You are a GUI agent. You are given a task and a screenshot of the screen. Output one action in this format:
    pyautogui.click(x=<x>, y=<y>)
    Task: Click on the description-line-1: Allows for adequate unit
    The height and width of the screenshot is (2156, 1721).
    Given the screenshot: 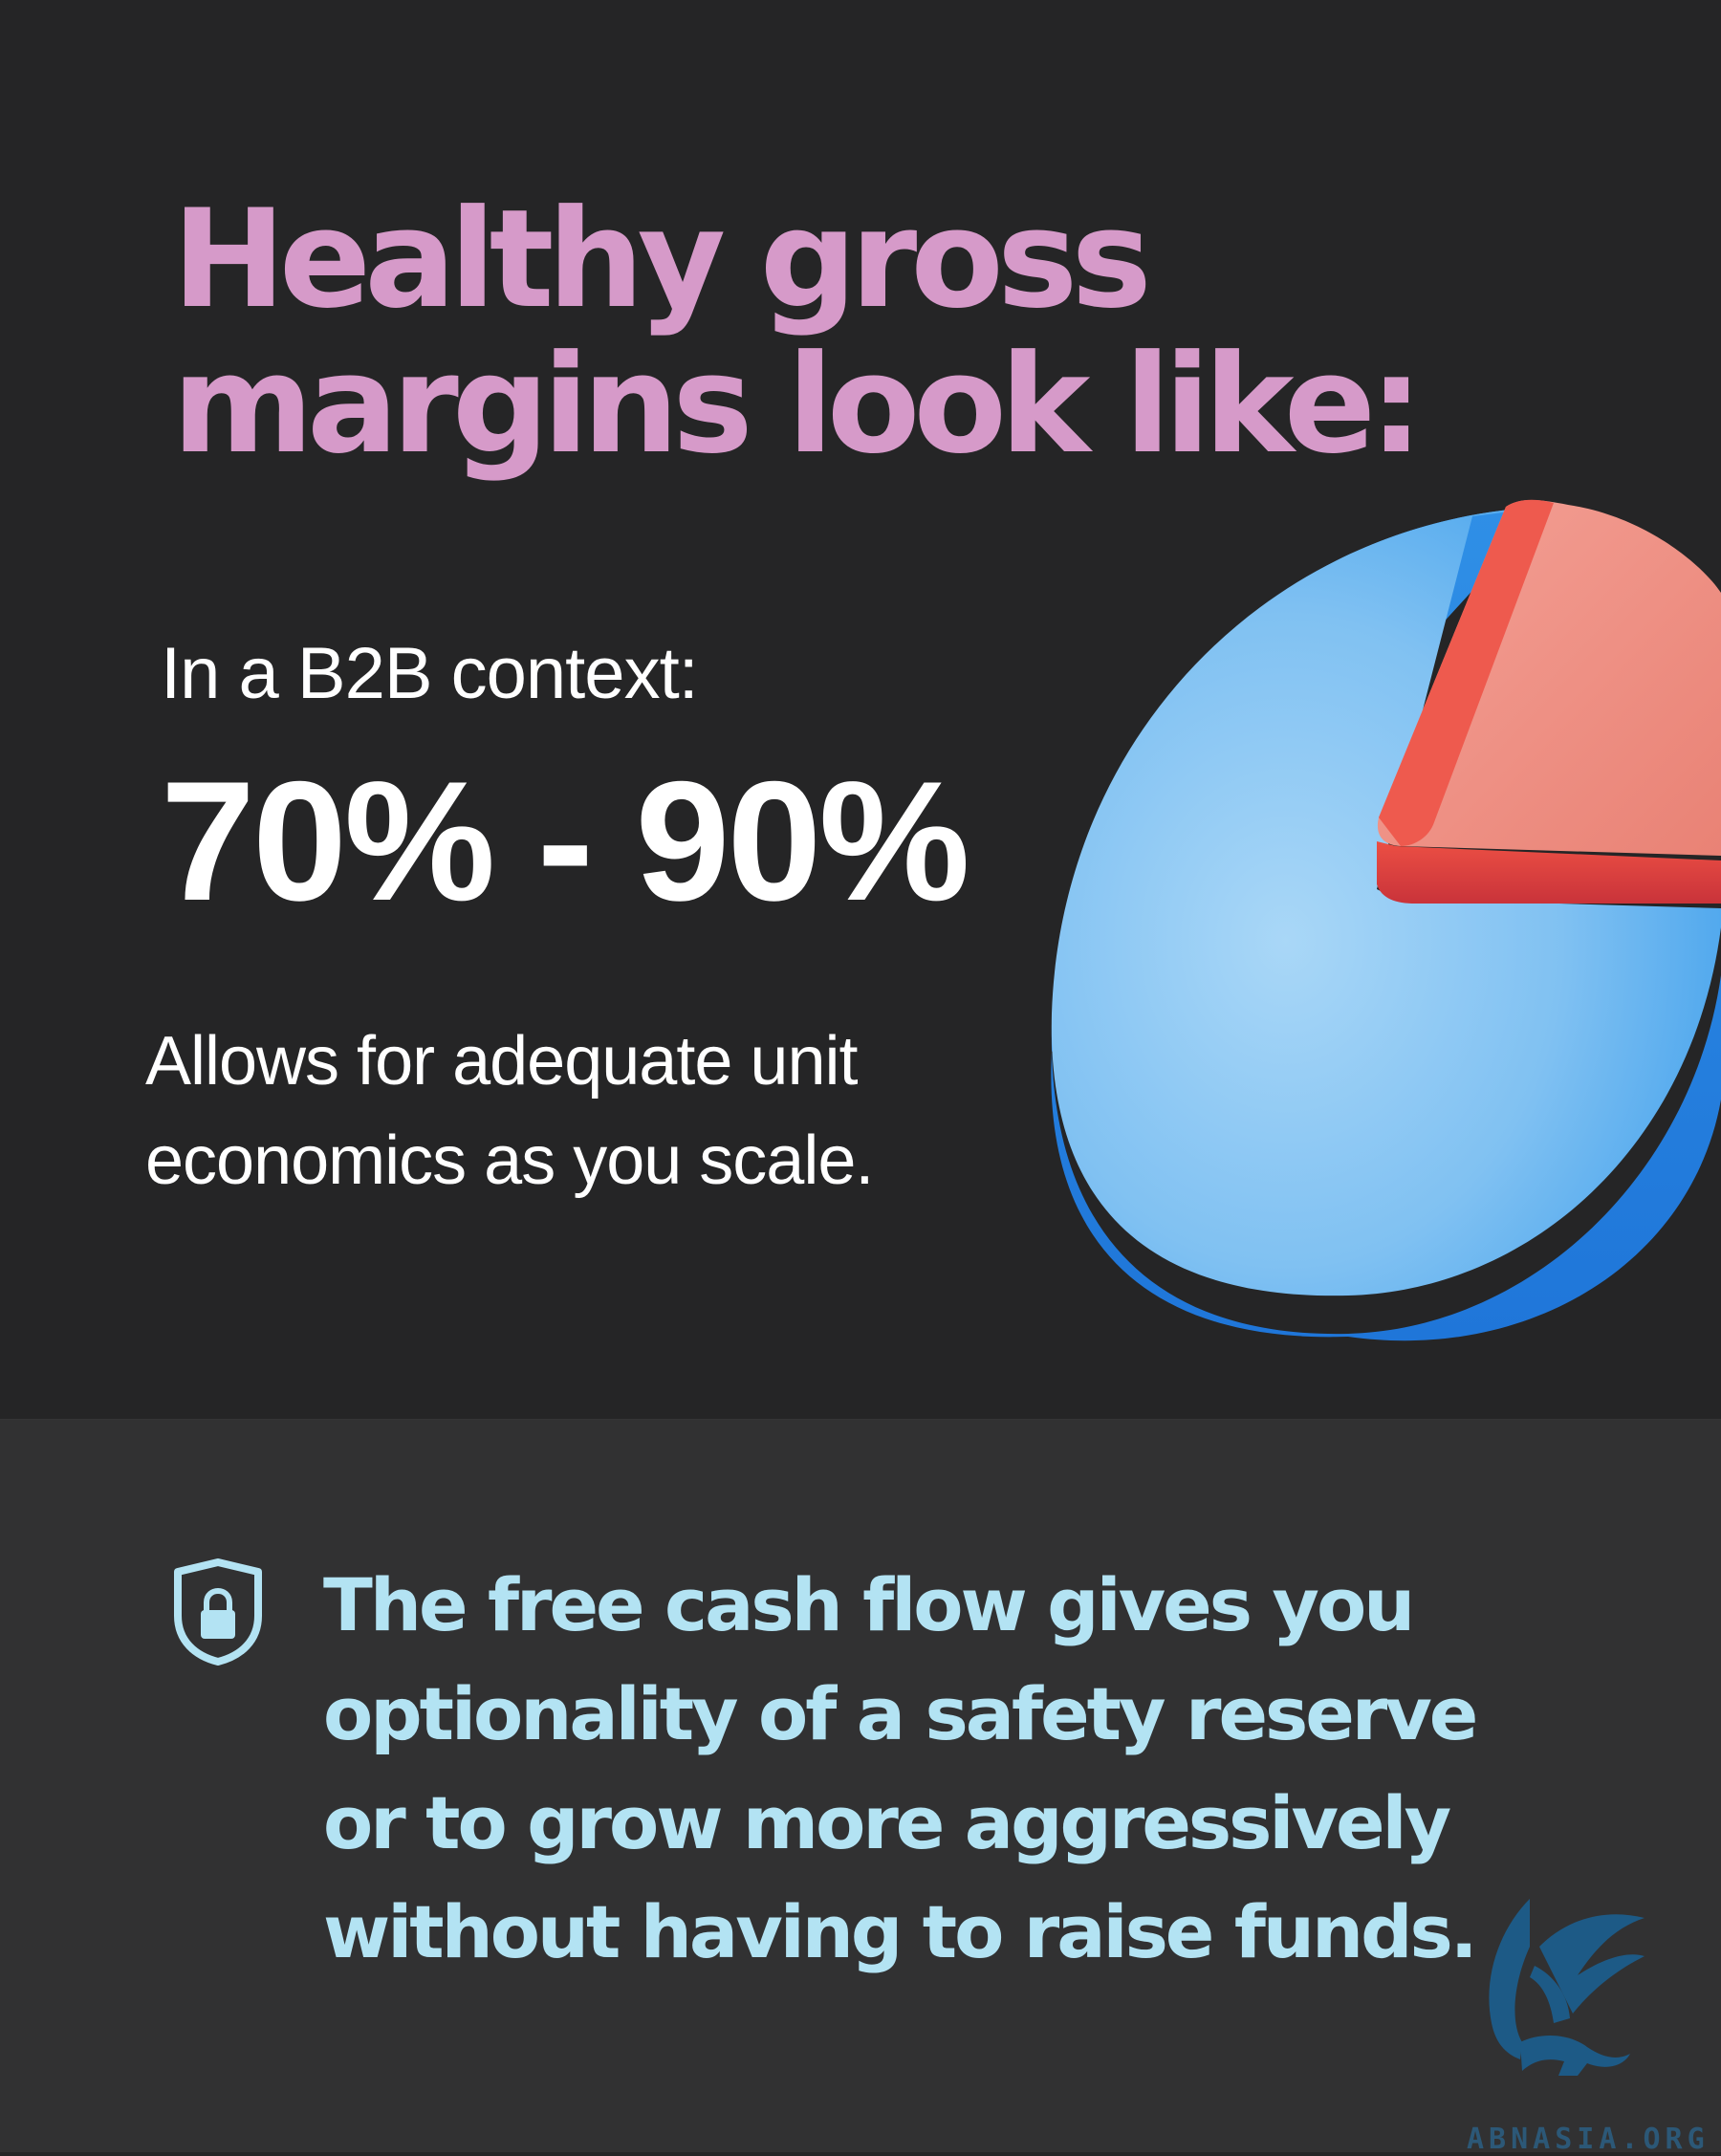 What is the action you would take?
    pyautogui.click(x=502, y=1061)
    